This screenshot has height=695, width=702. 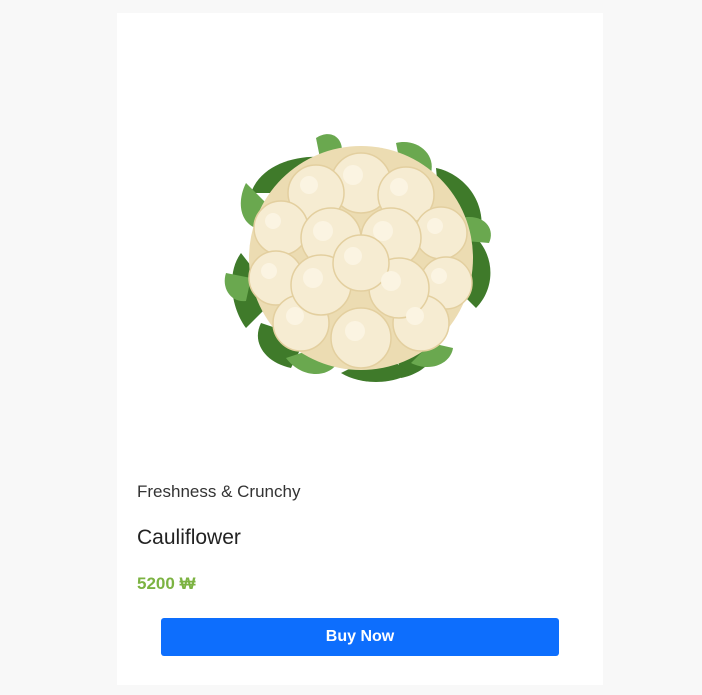 I want to click on cauliflower-image, so click(x=357, y=258).